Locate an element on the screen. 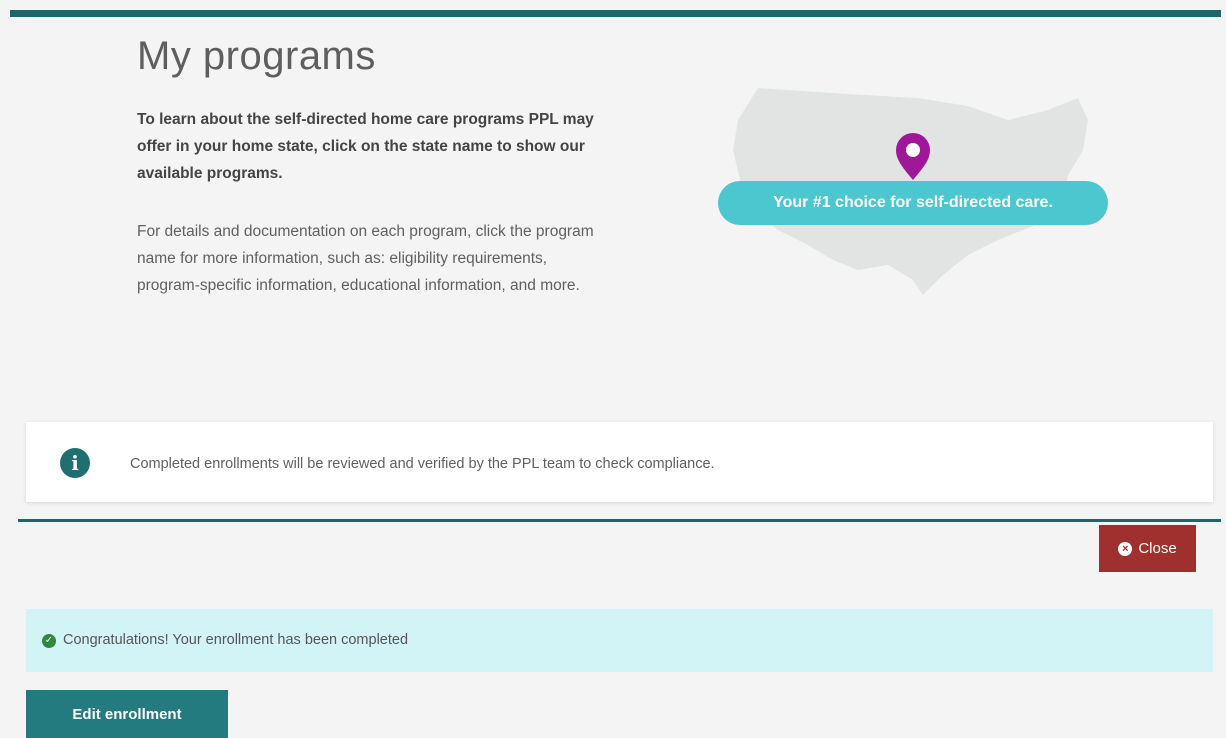 Image resolution: width=1226 pixels, height=738 pixels. edit-enrollment-button: Edit enrollment is located at coordinates (127, 714).